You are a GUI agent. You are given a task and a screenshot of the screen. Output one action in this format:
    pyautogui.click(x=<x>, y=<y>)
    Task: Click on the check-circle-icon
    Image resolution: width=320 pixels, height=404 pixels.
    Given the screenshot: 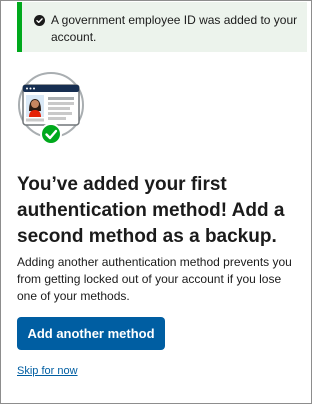 What is the action you would take?
    pyautogui.click(x=39, y=20)
    